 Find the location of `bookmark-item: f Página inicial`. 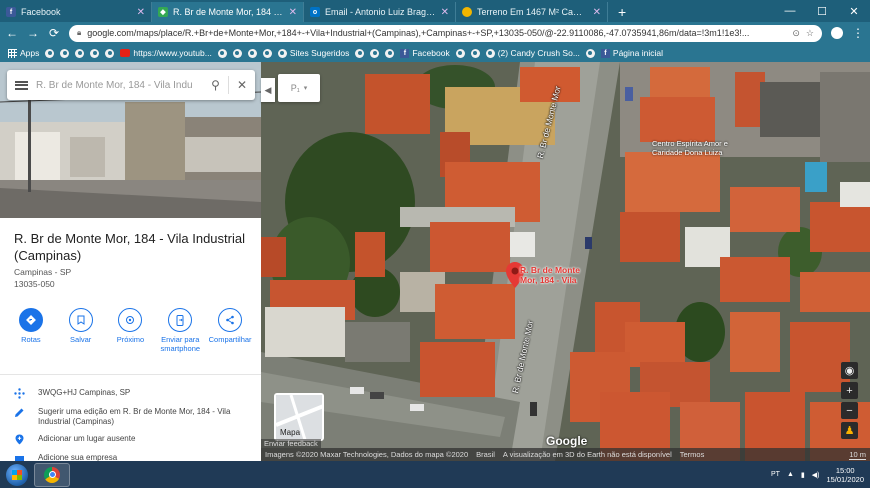

bookmark-item: f Página inicial is located at coordinates (631, 53).